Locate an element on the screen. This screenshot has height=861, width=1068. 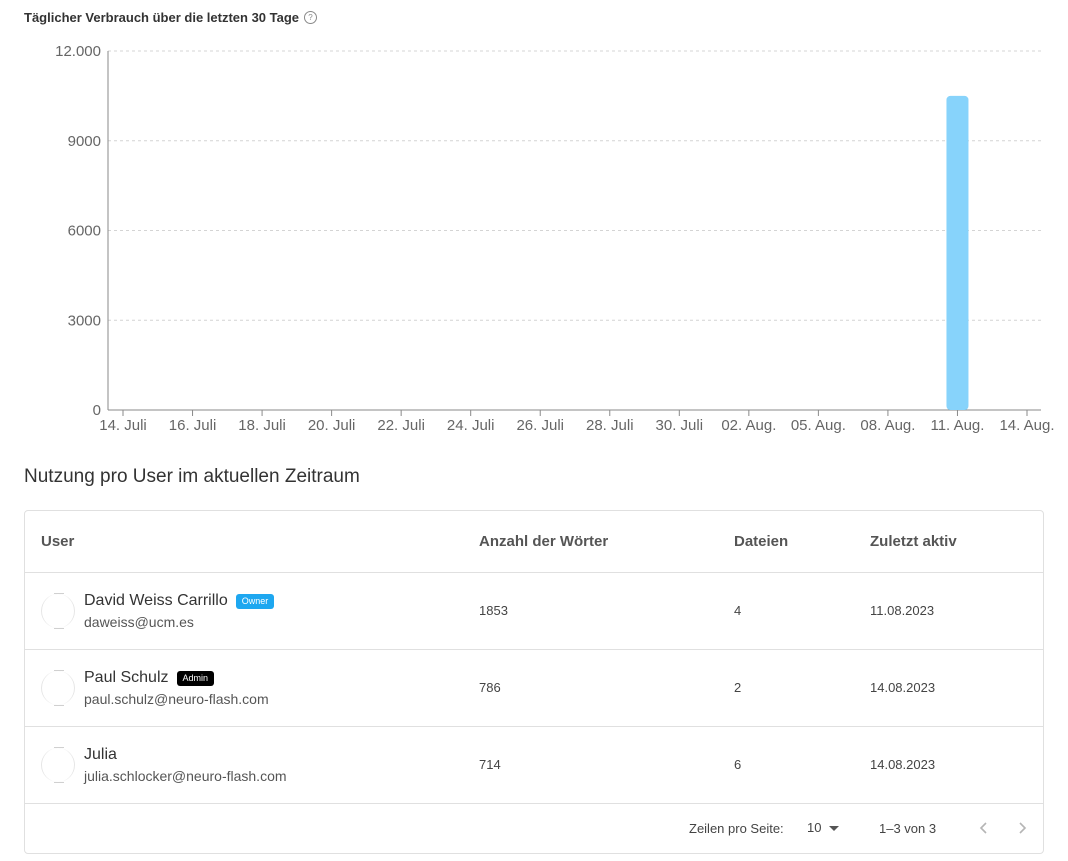
user-name-wrap: Paul Schulz Admin is located at coordinates (149, 678).